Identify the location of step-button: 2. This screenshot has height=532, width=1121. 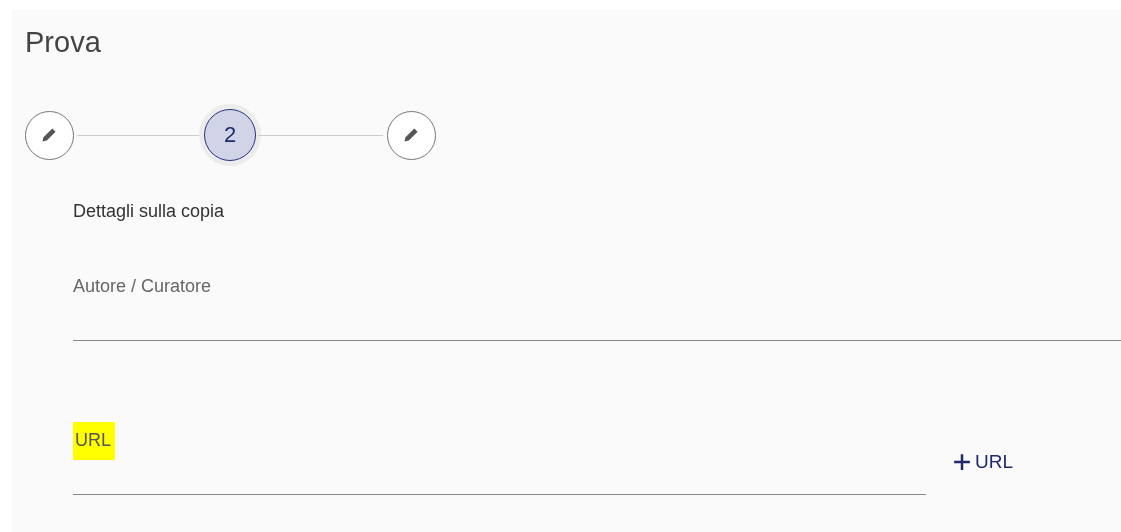
(230, 135).